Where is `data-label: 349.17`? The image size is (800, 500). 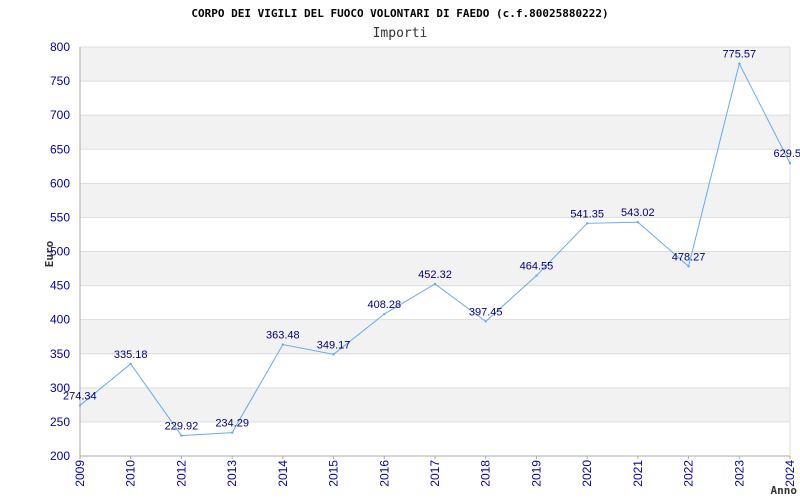
data-label: 349.17 is located at coordinates (334, 345).